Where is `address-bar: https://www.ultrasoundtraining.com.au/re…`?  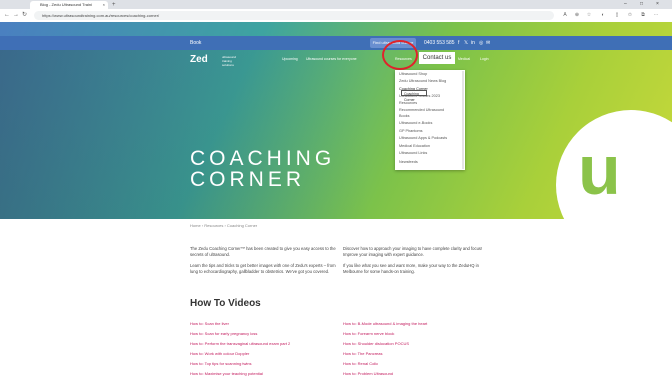 address-bar: https://www.ultrasoundtraining.com.au/re… is located at coordinates (294, 15).